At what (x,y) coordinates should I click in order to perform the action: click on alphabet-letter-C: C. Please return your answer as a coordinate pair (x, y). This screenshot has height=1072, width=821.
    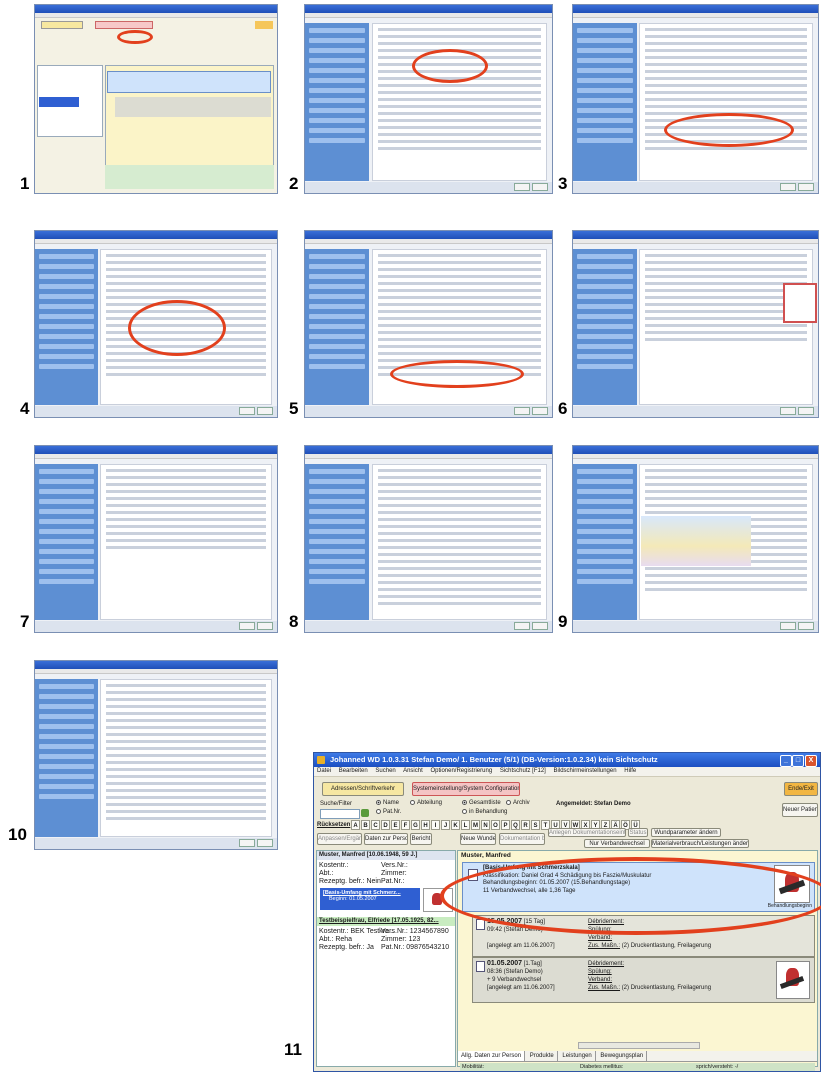
    Looking at the image, I should click on (375, 825).